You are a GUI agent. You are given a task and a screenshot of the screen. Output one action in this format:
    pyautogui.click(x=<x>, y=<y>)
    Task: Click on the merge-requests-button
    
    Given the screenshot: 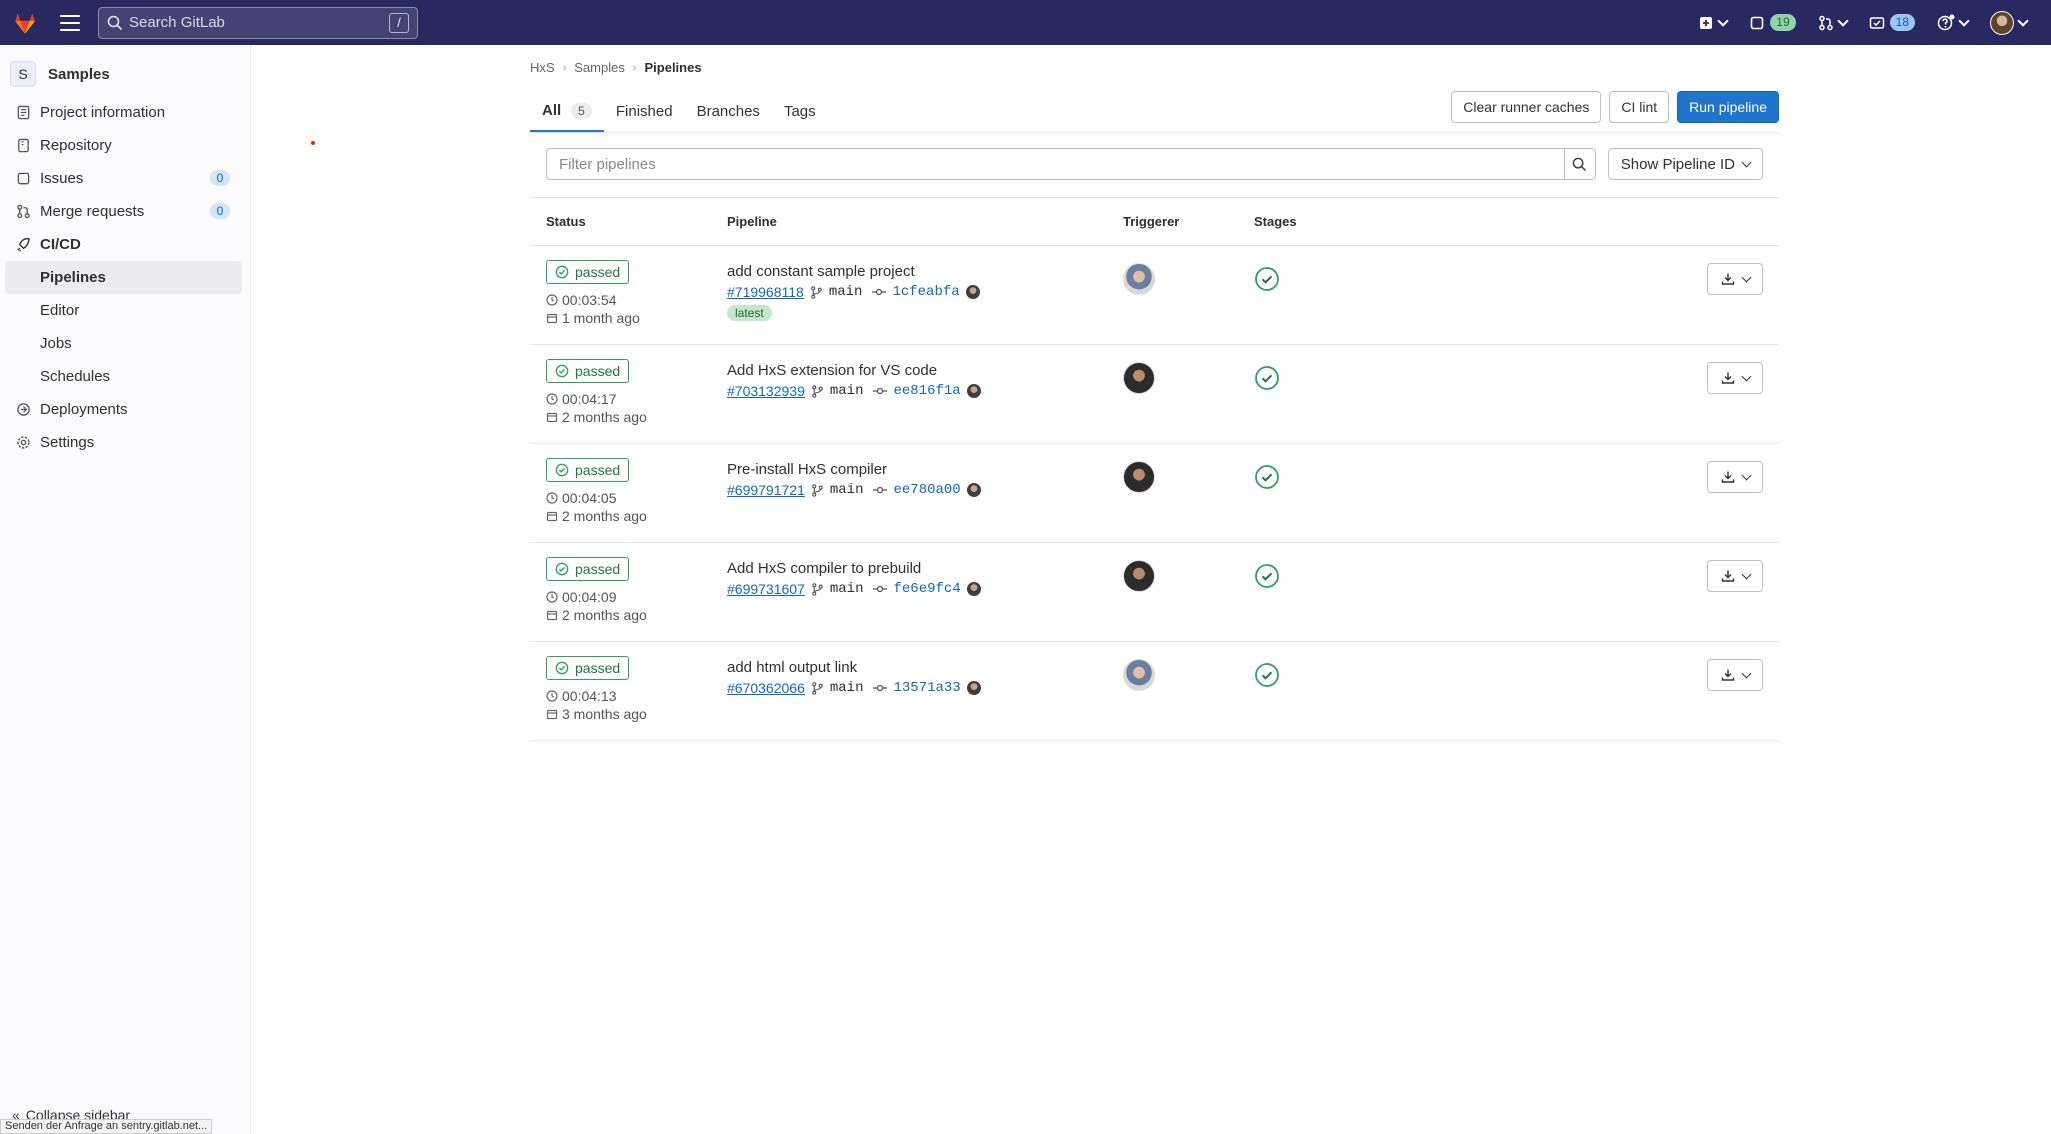 What is the action you would take?
    pyautogui.click(x=1833, y=22)
    